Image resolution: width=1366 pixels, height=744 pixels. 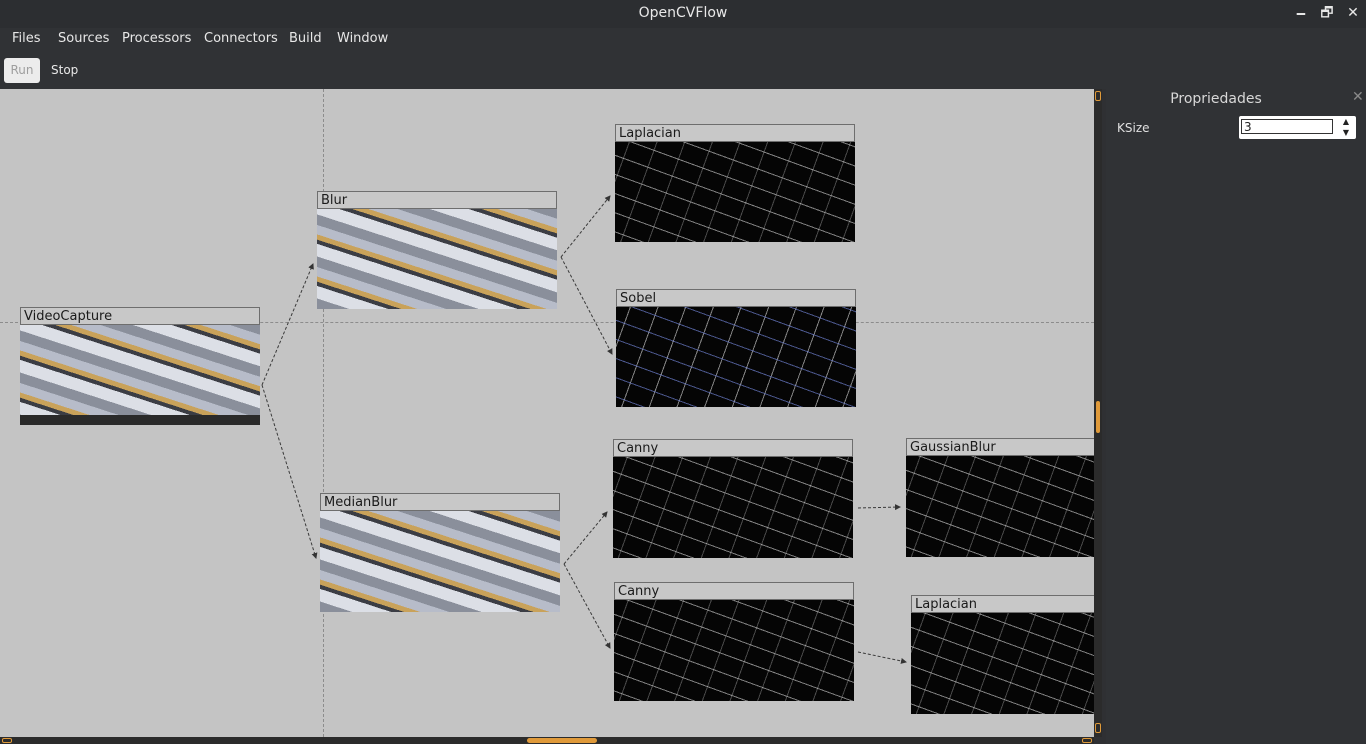 I want to click on ksize-spinbox: ▲ ▼, so click(x=1297, y=127).